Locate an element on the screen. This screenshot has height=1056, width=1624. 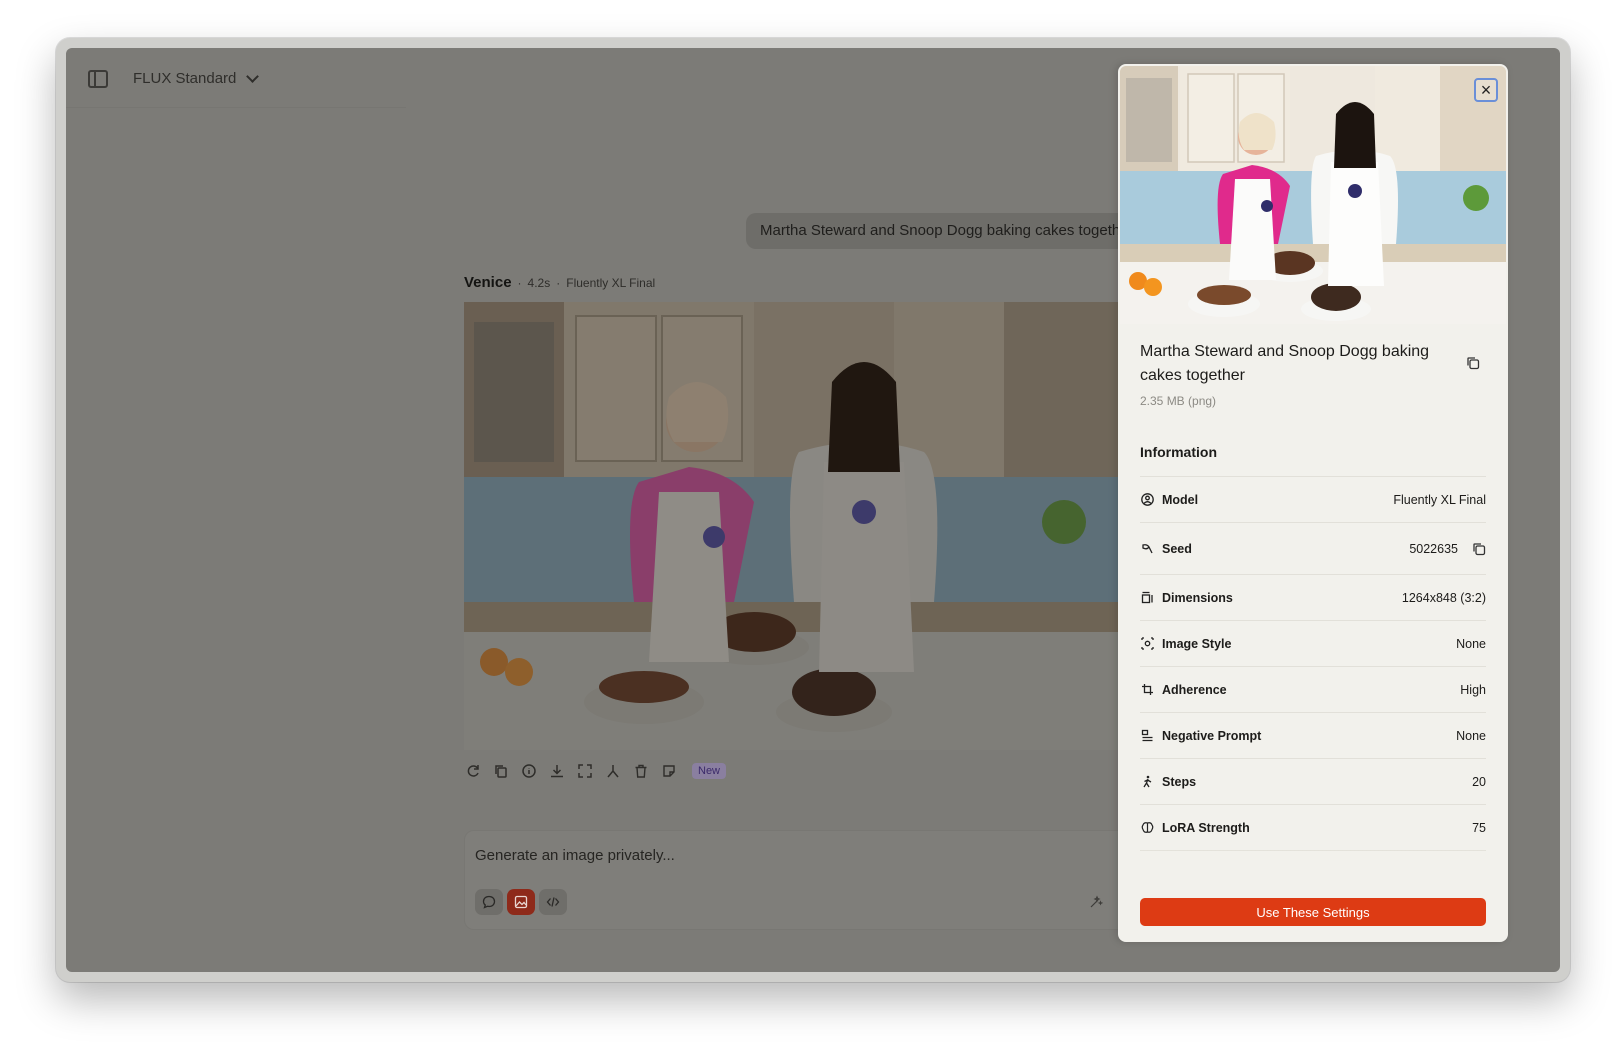
image-actions: New is located at coordinates (595, 771).